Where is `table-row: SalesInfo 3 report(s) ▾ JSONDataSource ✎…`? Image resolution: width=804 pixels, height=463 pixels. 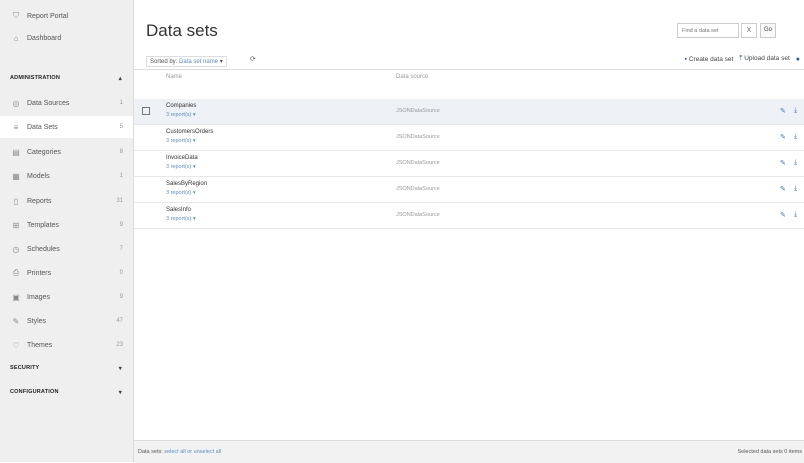
table-row: SalesInfo 3 report(s) ▾ JSONDataSource ✎… is located at coordinates (469, 216).